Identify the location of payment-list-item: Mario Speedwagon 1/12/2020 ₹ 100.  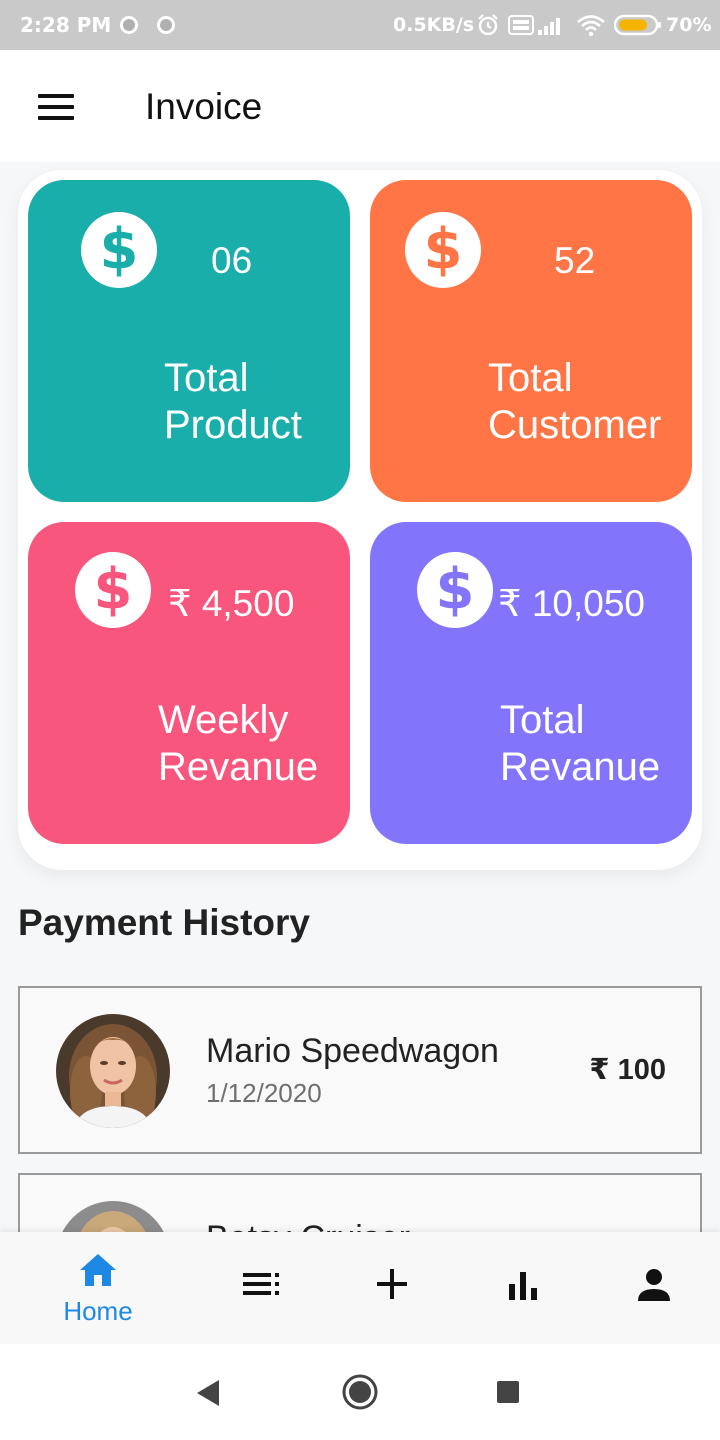
(360, 1070).